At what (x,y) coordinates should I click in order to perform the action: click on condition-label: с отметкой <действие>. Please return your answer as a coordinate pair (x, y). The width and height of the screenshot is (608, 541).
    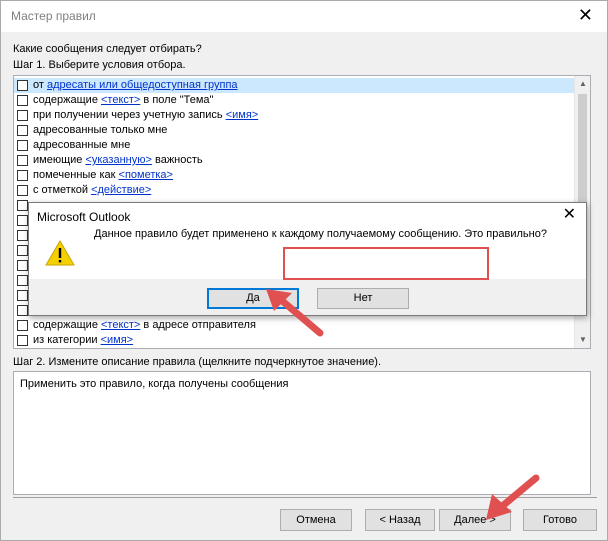
    Looking at the image, I should click on (92, 190).